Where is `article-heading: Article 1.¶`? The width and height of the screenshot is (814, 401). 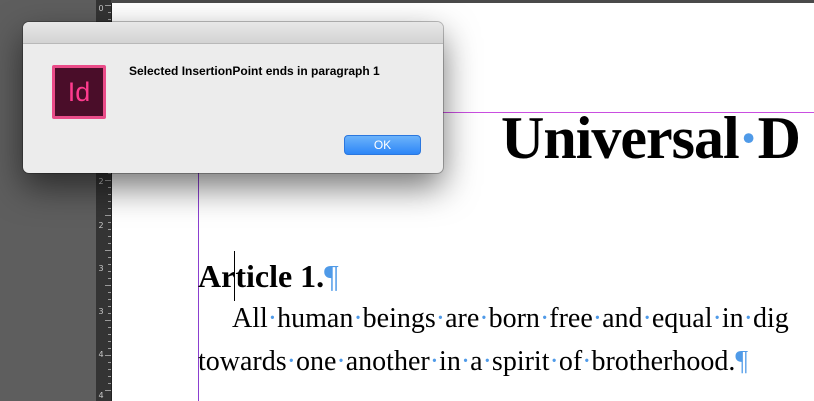
article-heading: Article 1.¶ is located at coordinates (268, 276).